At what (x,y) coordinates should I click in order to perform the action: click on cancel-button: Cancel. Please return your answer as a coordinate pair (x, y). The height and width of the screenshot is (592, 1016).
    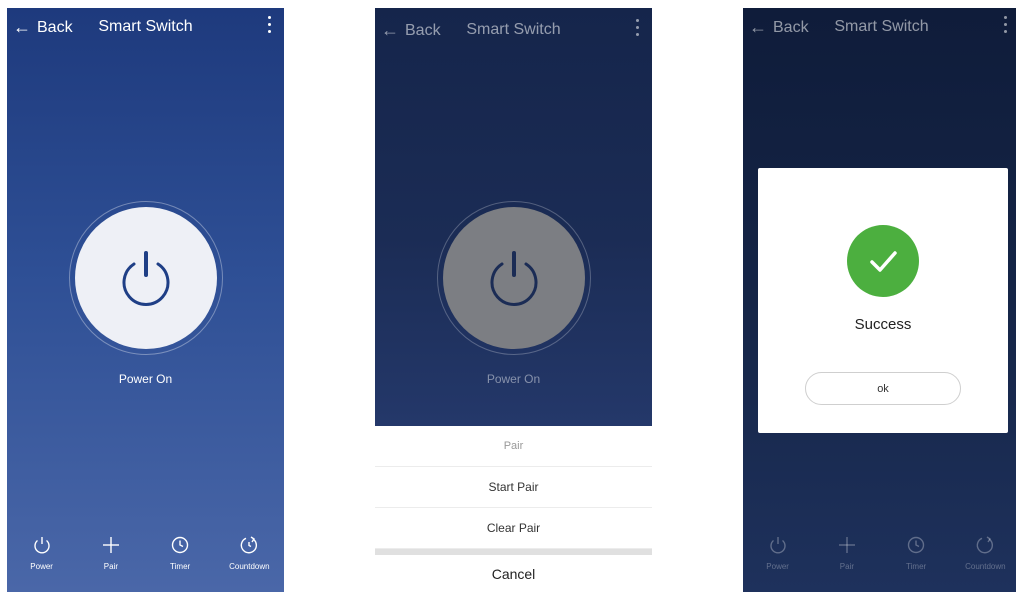
    Looking at the image, I should click on (513, 573).